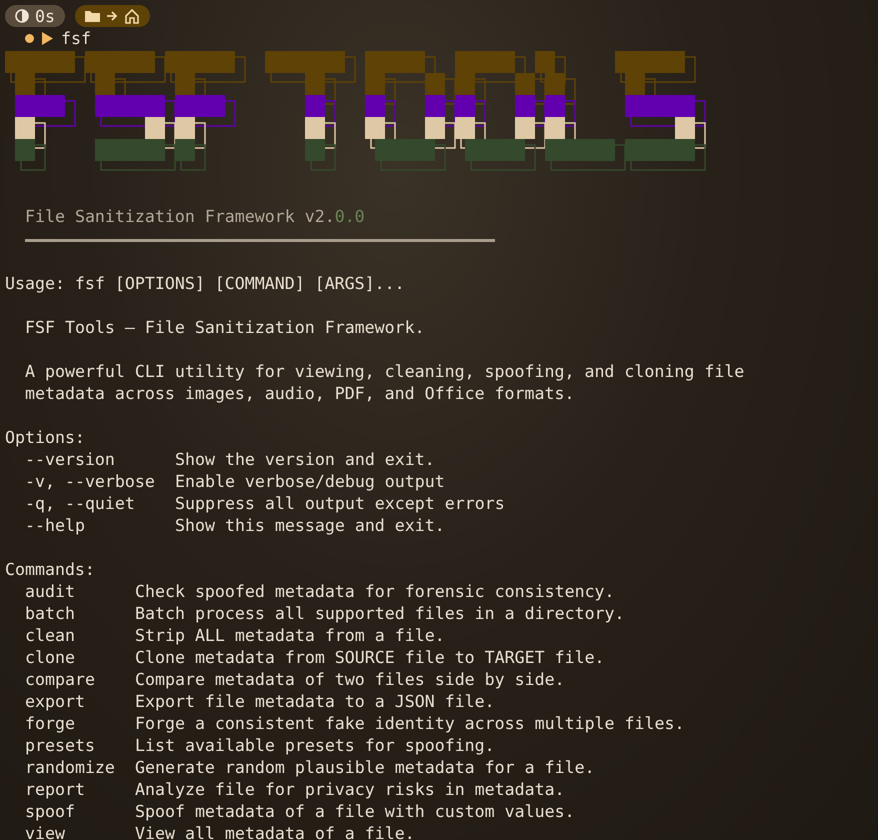 The width and height of the screenshot is (878, 840). Describe the element at coordinates (55, 526) in the screenshot. I see `option-flag-text: --help` at that location.